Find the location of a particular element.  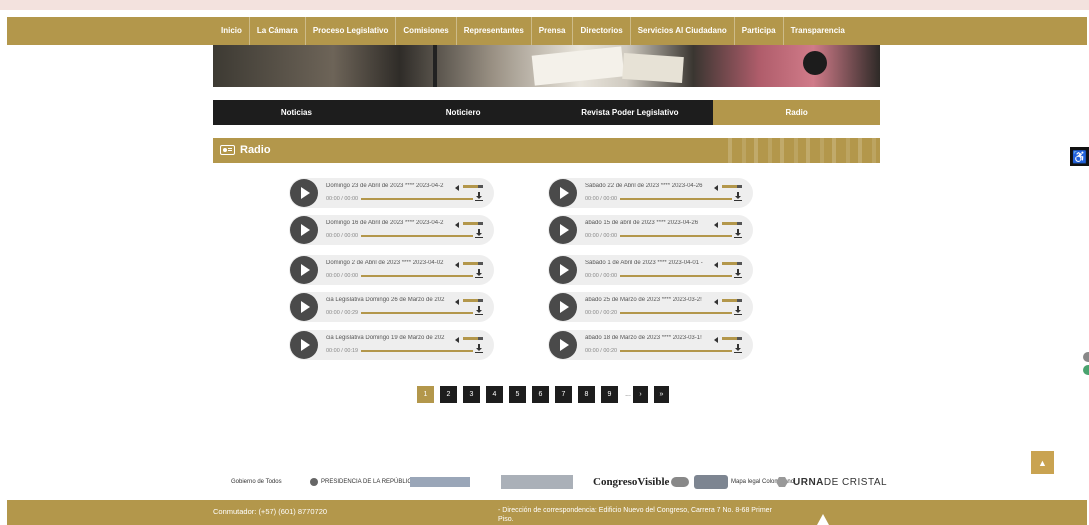

nav-servicios-ciudadano: Servicios Al Ciudadano is located at coordinates (683, 31).